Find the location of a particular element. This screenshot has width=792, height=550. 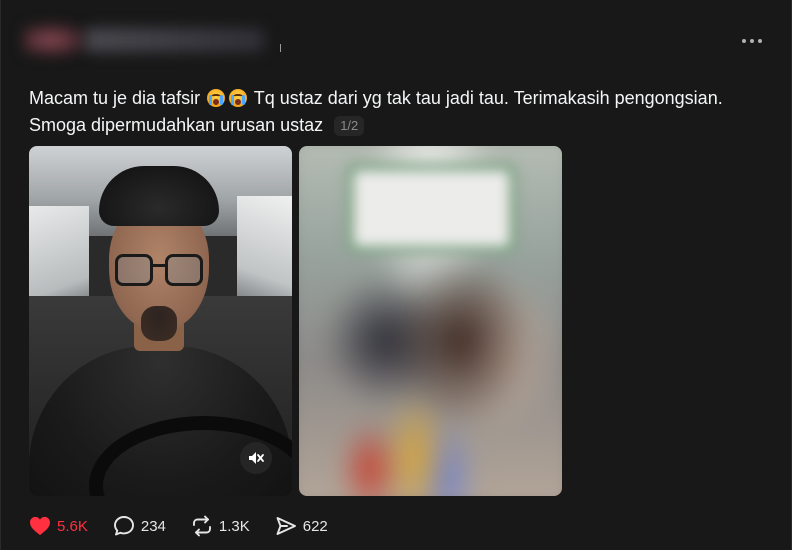

glasses is located at coordinates (159, 271).